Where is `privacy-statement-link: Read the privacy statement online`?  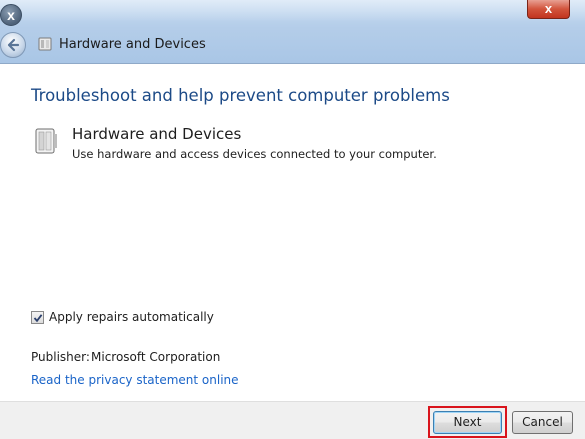 privacy-statement-link: Read the privacy statement online is located at coordinates (135, 380).